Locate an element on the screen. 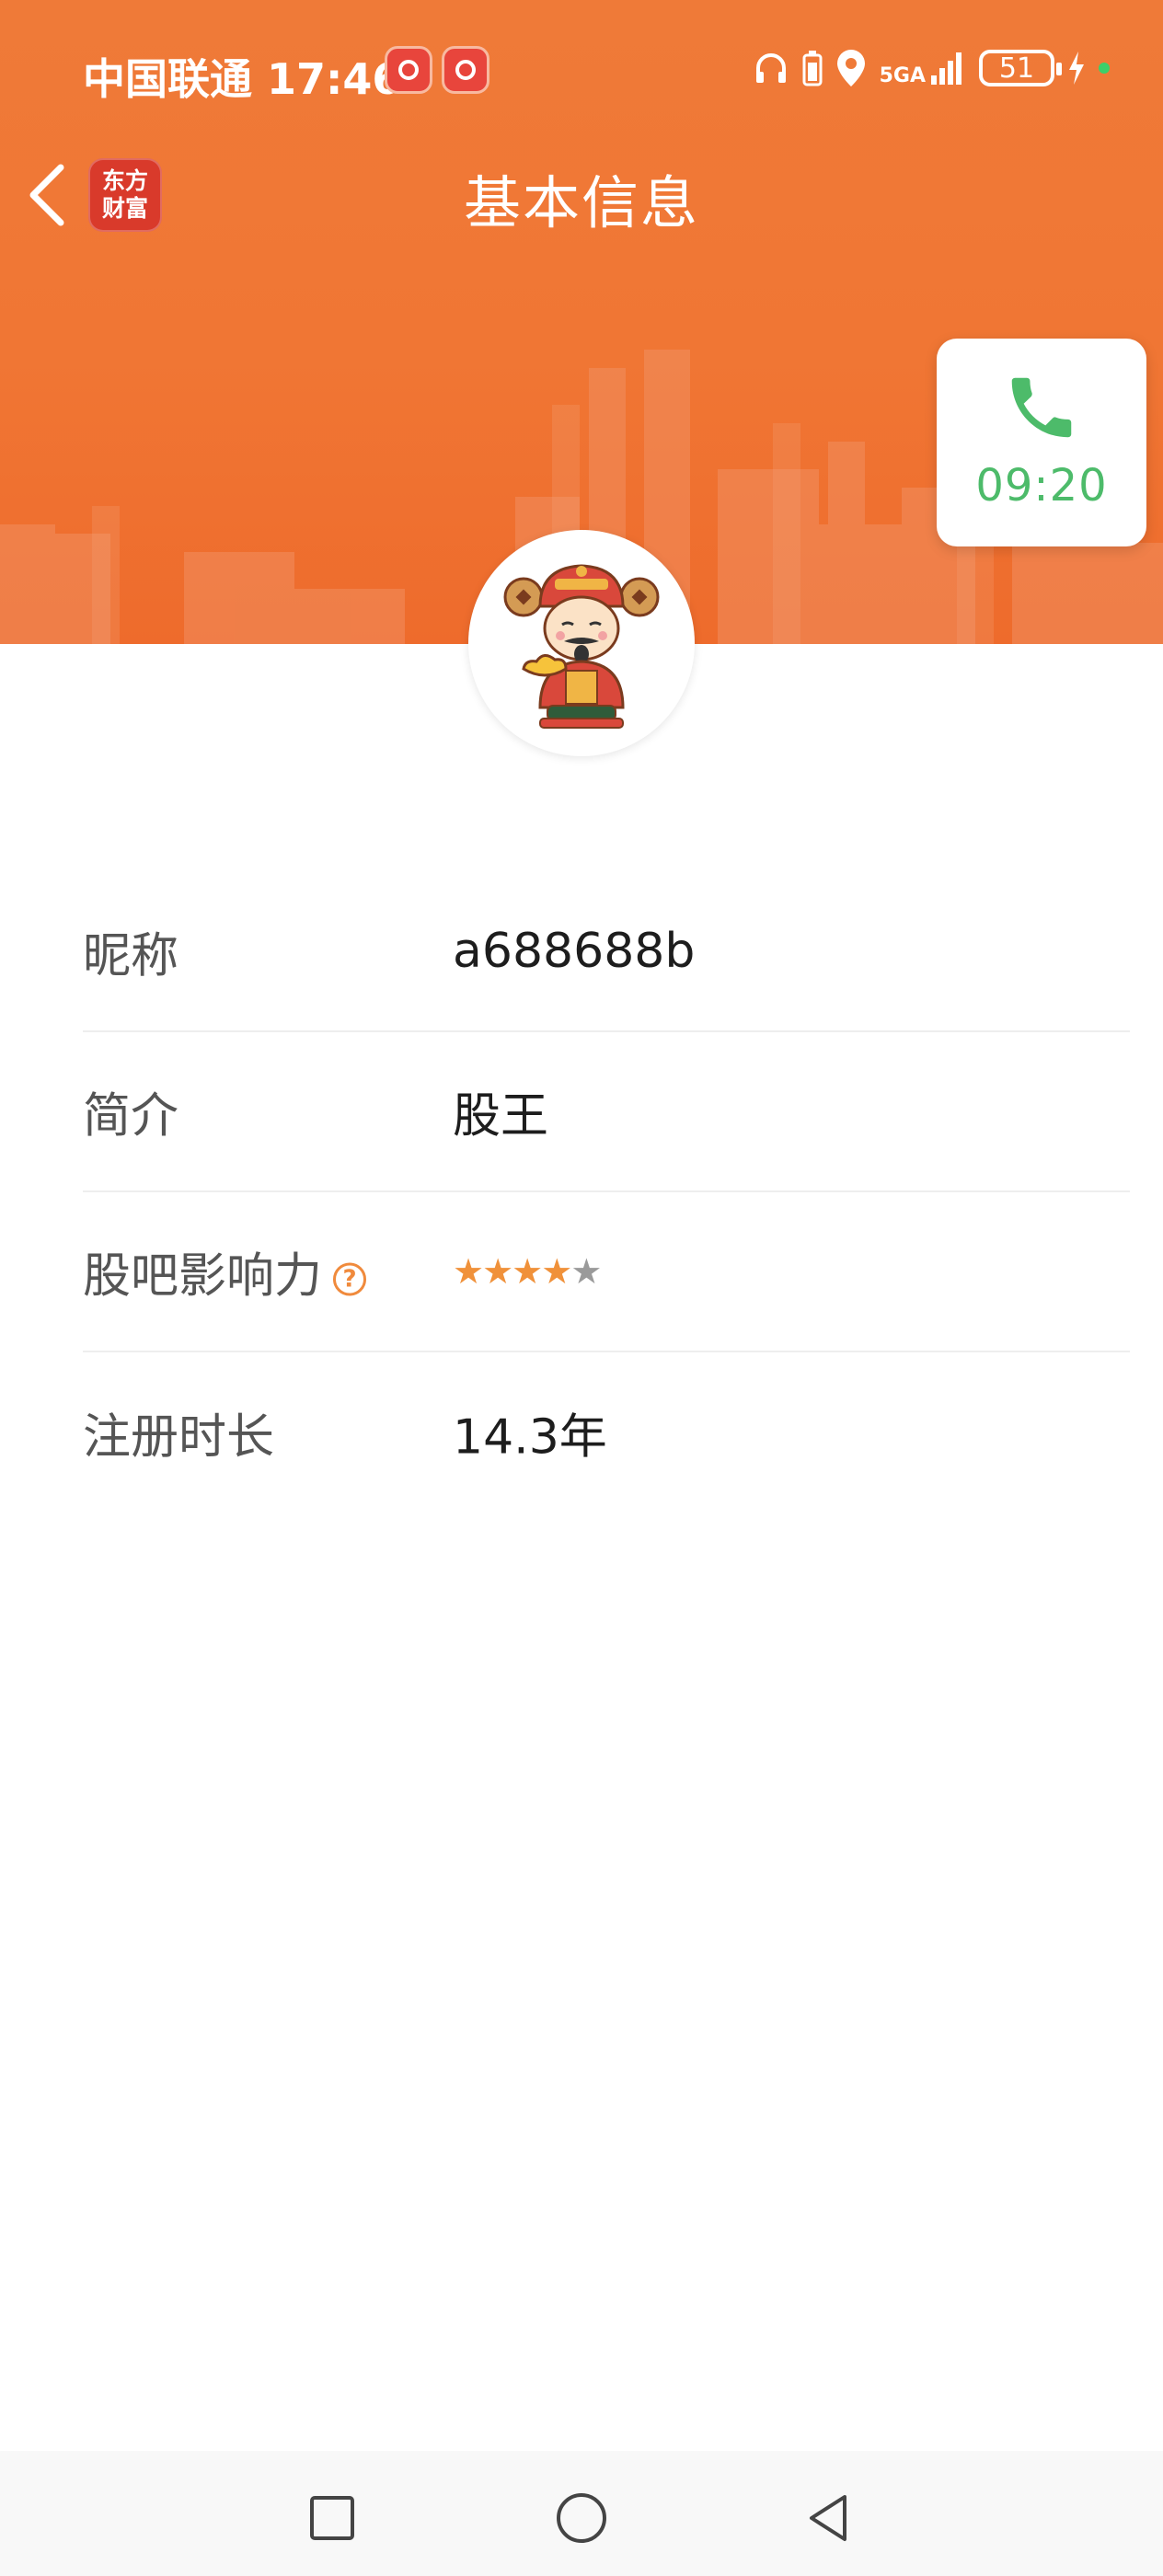  carrier-name: 中国联通 is located at coordinates (168, 79).